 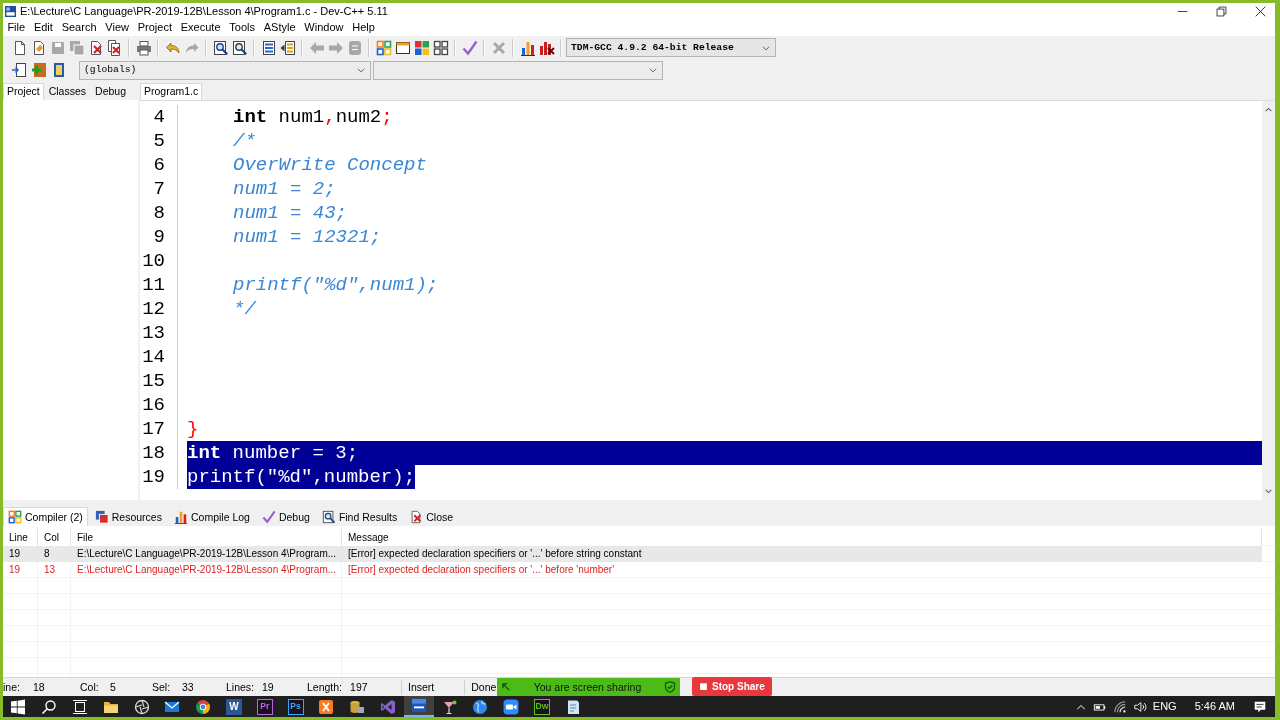 I want to click on menu-item: Window, so click(x=323, y=28).